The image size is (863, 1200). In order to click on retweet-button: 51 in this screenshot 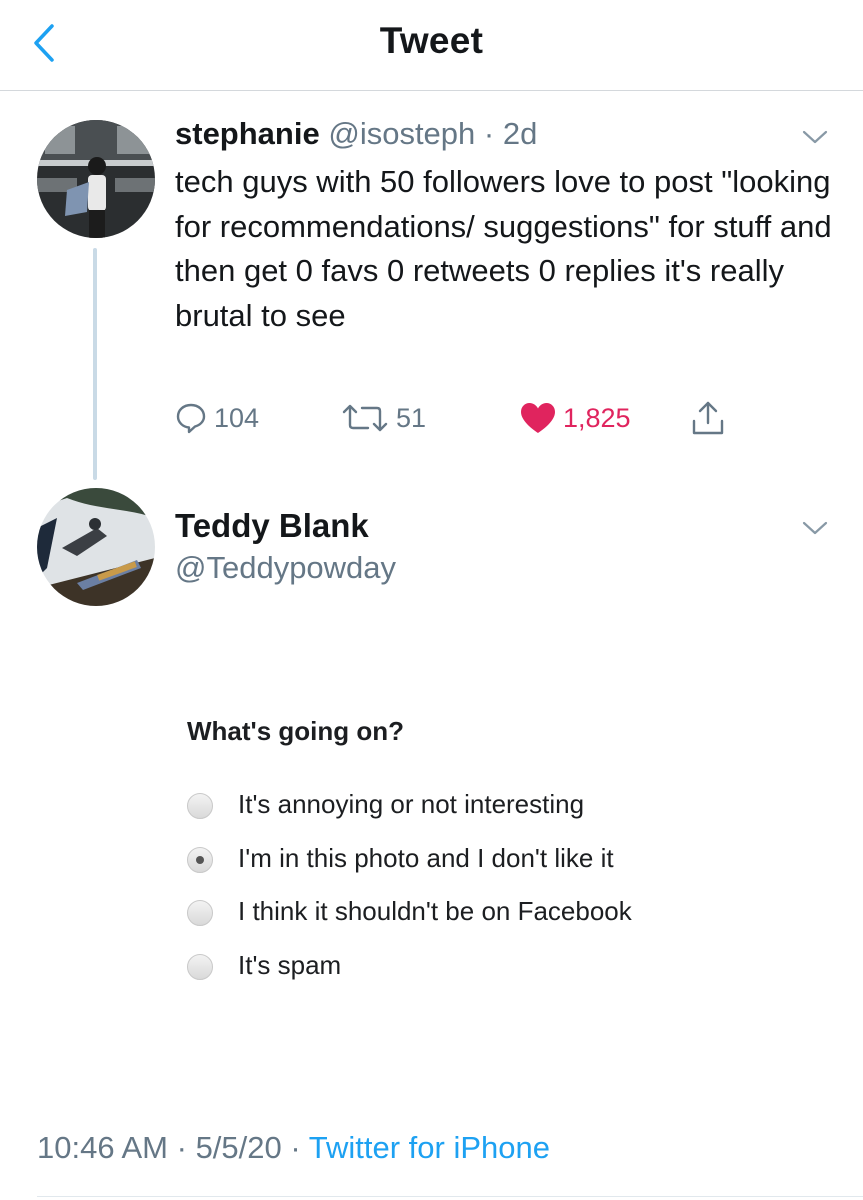, I will do `click(383, 418)`.